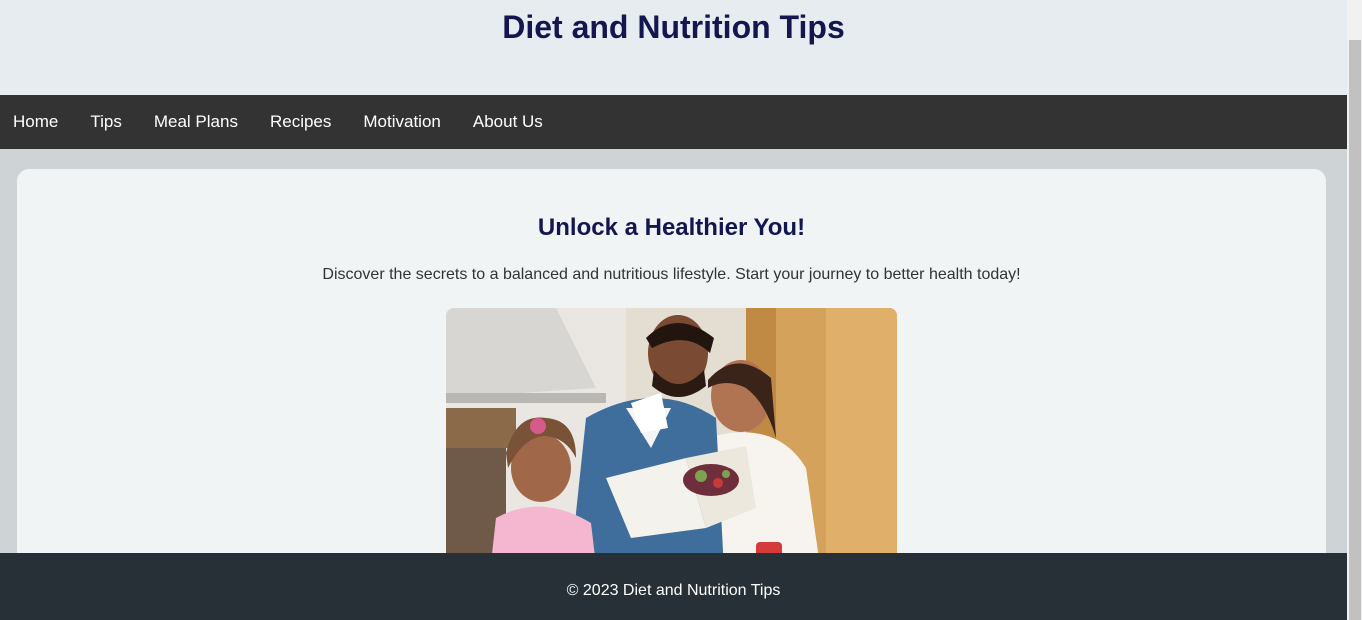 The width and height of the screenshot is (1362, 620). Describe the element at coordinates (673, 590) in the screenshot. I see `copyright-text: © 2023 Diet and Nutrition Tips` at that location.